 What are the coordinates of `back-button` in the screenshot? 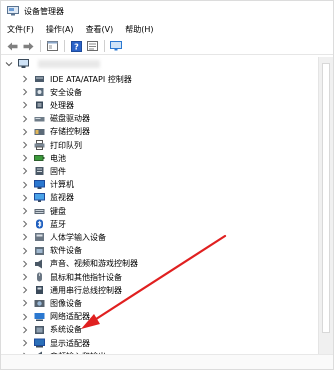 It's located at (12, 46).